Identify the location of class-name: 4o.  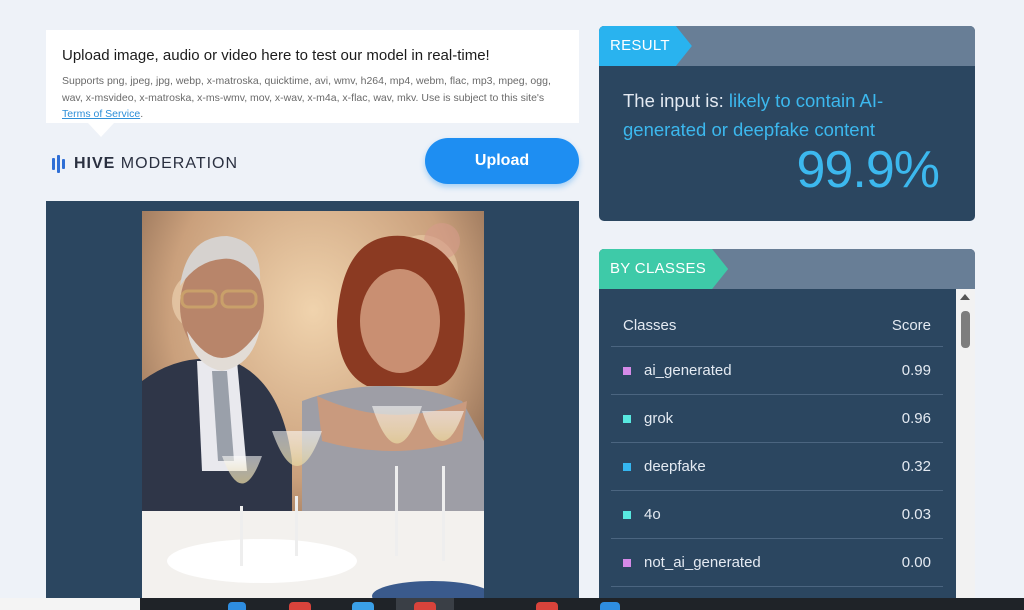
(652, 514).